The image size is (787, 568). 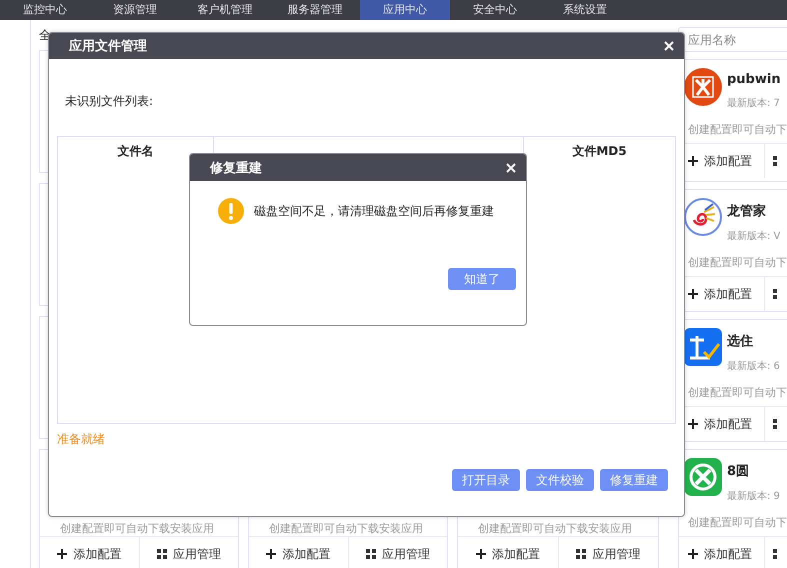 What do you see at coordinates (81, 439) in the screenshot?
I see `status-text: 准备就绪` at bounding box center [81, 439].